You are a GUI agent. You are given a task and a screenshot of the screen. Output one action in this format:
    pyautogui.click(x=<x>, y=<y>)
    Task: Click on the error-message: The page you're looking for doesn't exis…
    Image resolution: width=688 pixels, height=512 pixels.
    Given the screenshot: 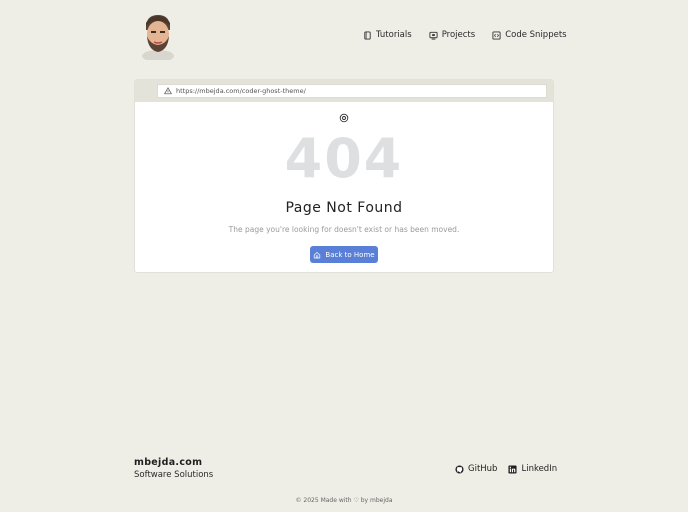 What is the action you would take?
    pyautogui.click(x=344, y=229)
    